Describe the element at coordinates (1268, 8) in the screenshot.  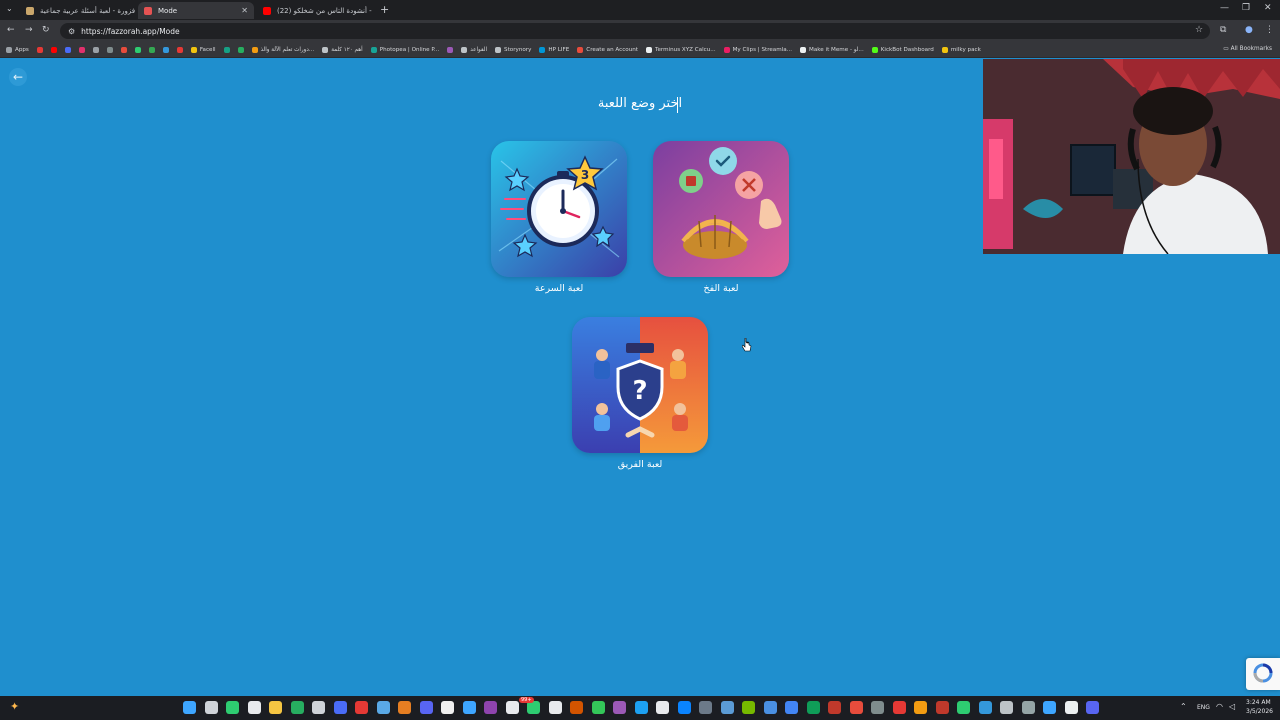
I see `window-close-icon: ✕` at that location.